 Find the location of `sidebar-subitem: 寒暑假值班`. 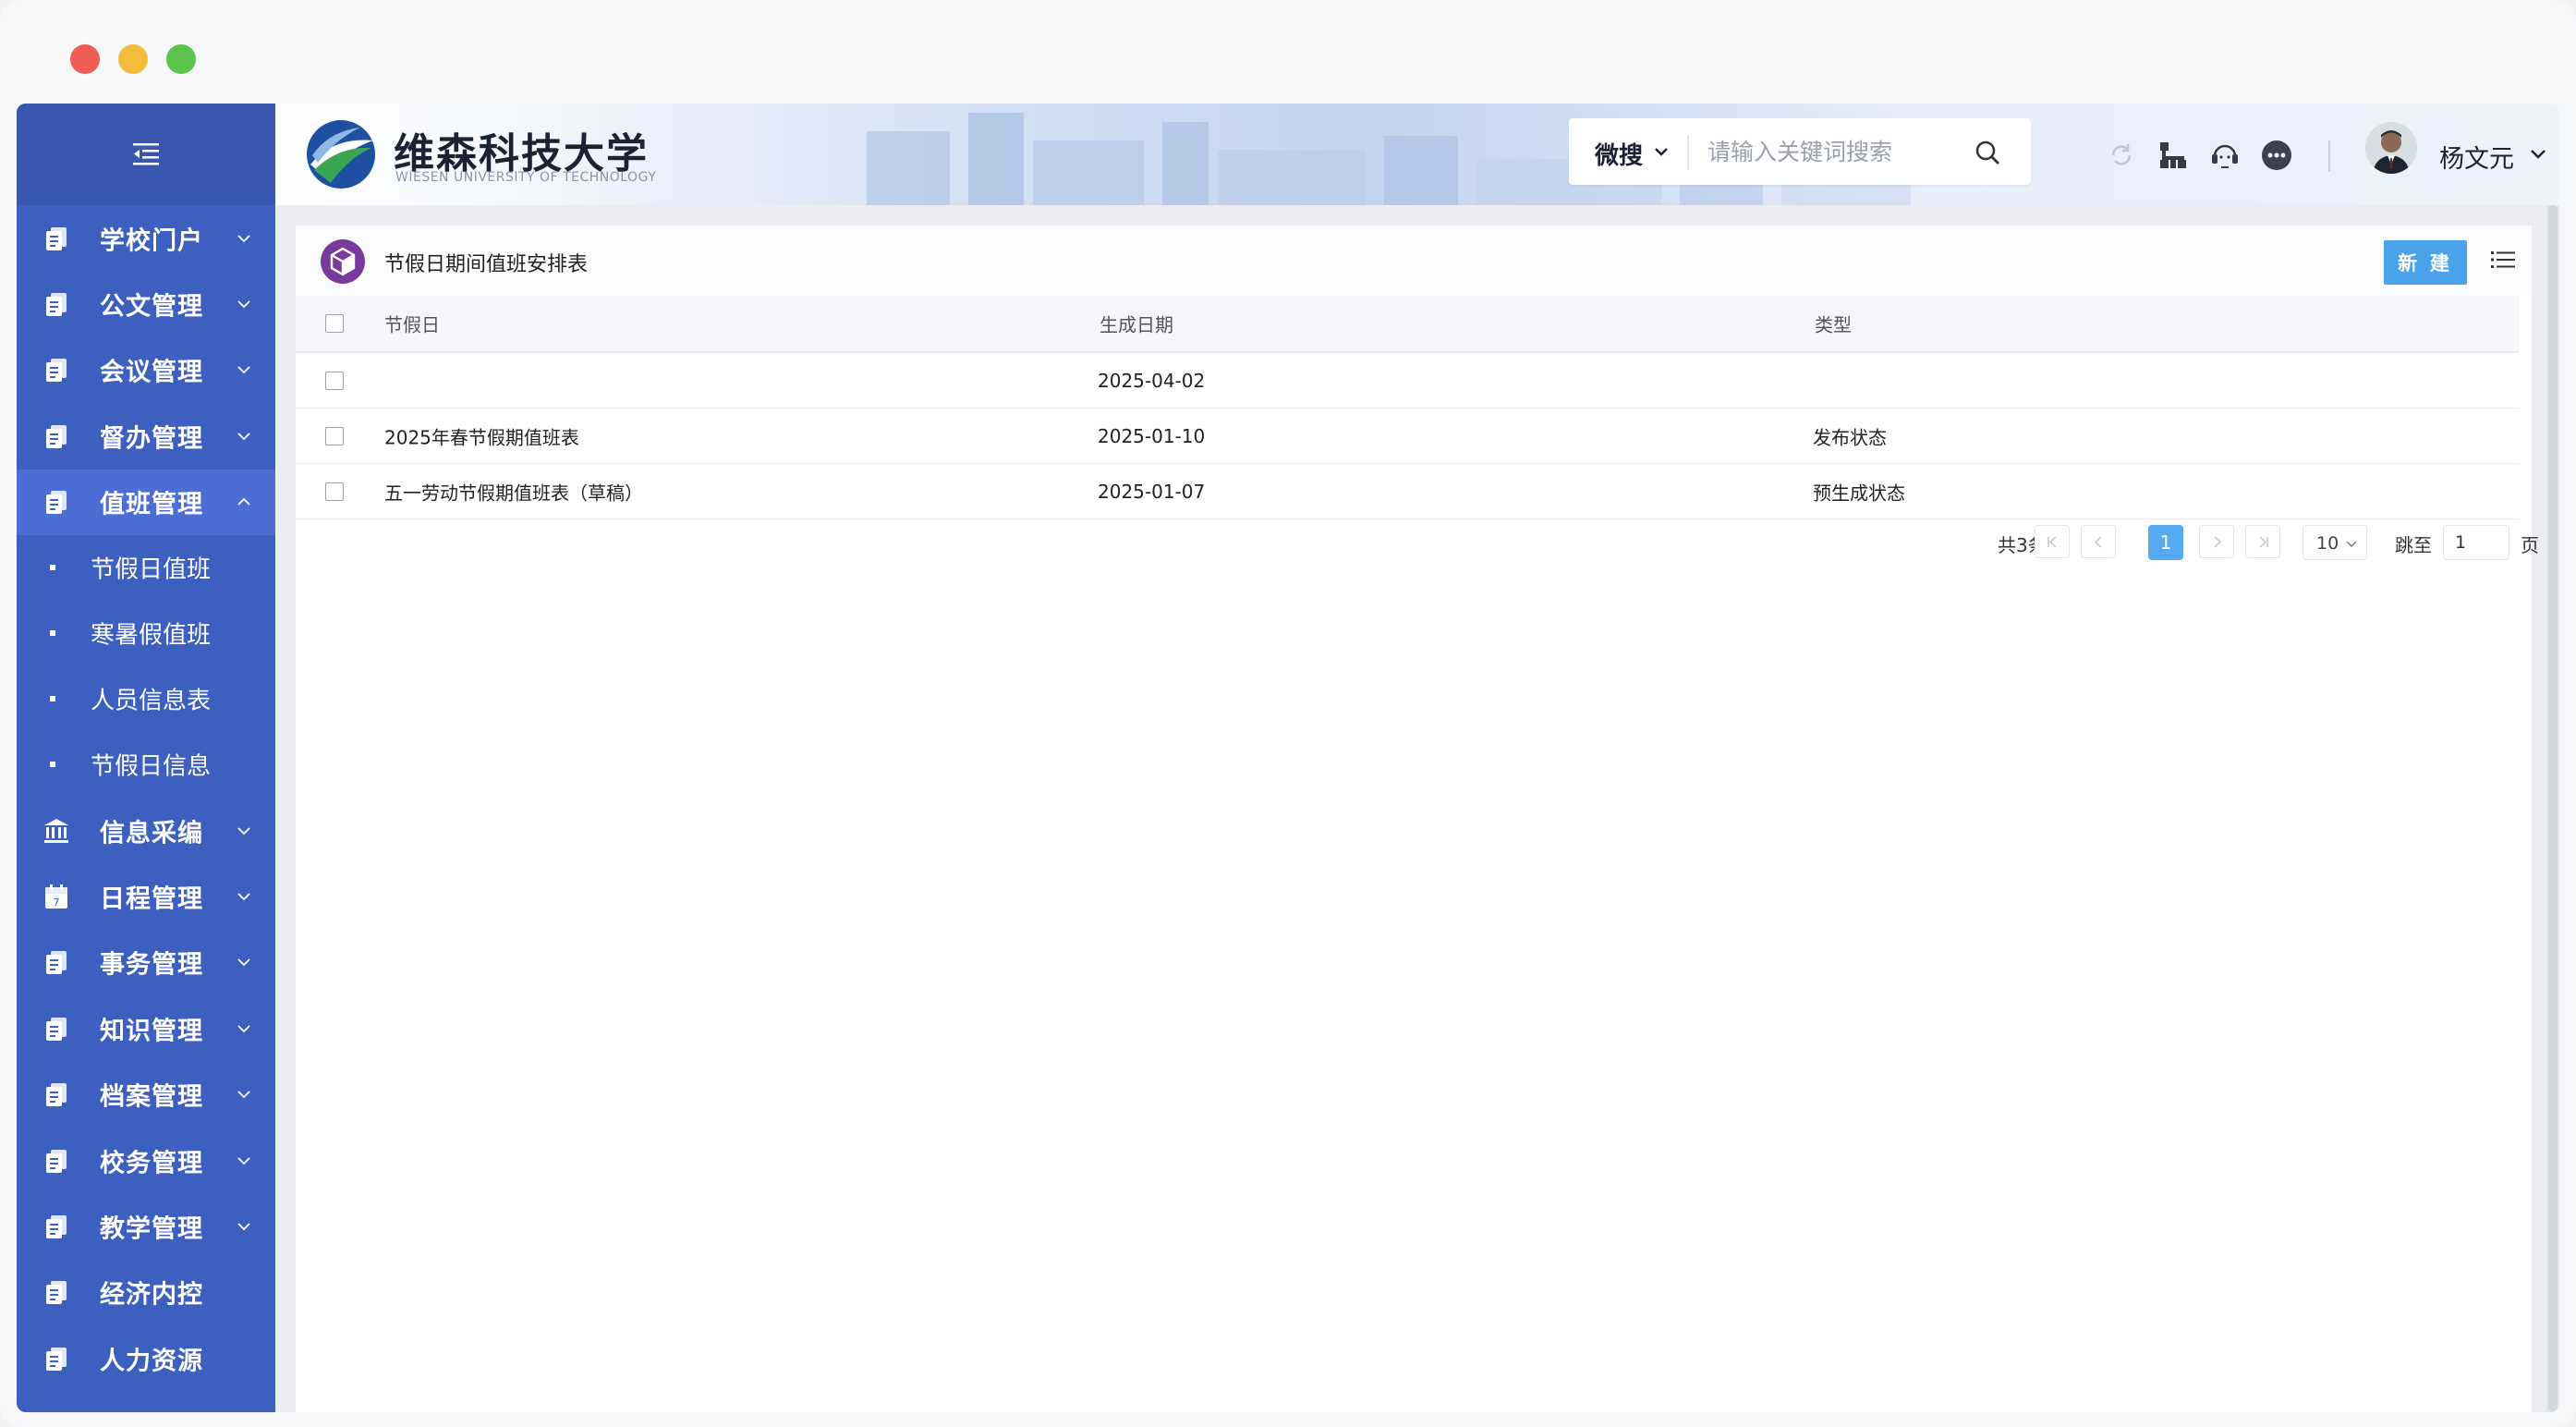

sidebar-subitem: 寒暑假值班 is located at coordinates (146, 633).